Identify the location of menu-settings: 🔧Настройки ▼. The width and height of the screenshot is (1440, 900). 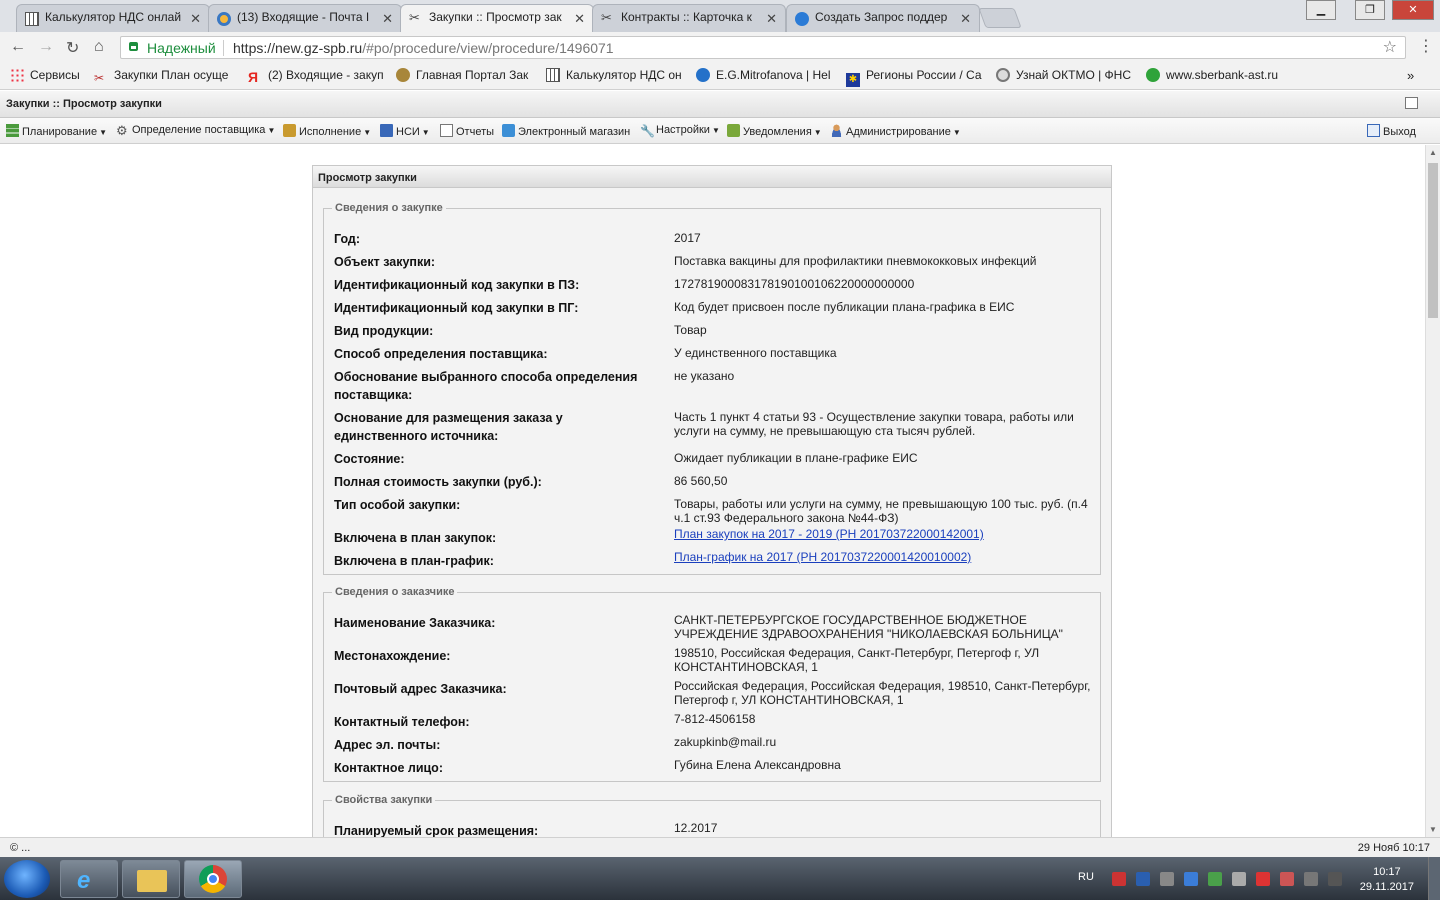
(680, 131).